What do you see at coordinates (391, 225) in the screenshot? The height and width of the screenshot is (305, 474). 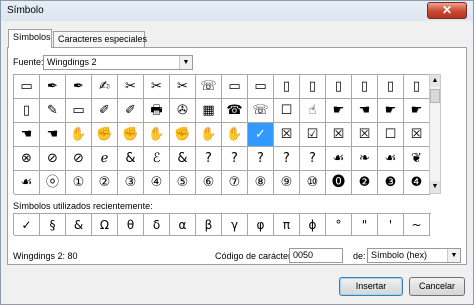 I see `recent-symbol-cell: '` at bounding box center [391, 225].